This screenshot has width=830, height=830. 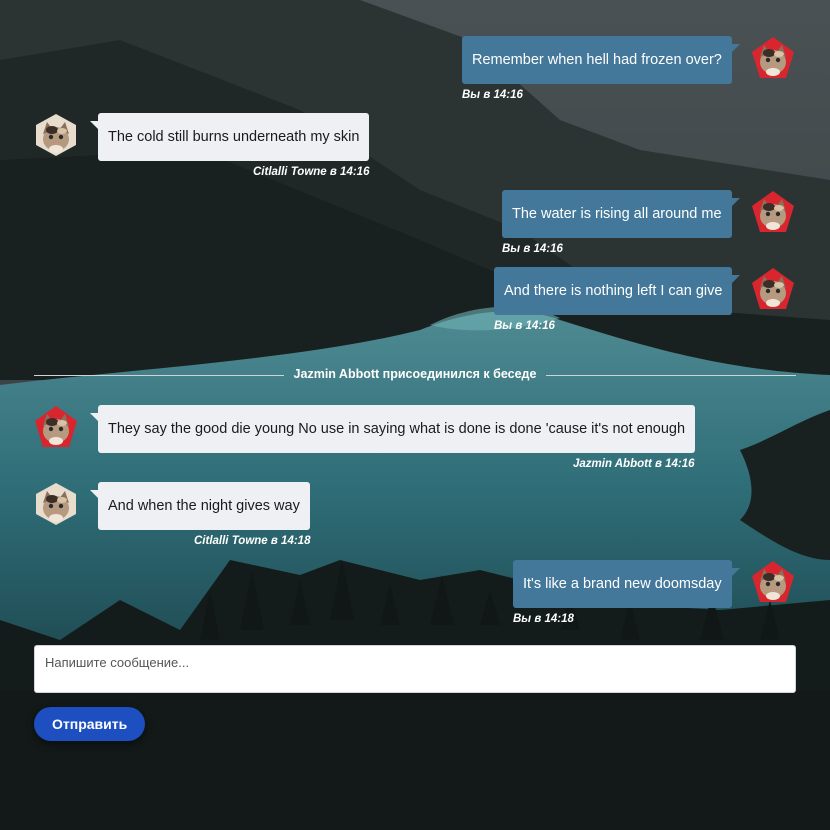 What do you see at coordinates (626, 584) in the screenshot?
I see `outgoing-message-bubble: It's like a brand new doomsday` at bounding box center [626, 584].